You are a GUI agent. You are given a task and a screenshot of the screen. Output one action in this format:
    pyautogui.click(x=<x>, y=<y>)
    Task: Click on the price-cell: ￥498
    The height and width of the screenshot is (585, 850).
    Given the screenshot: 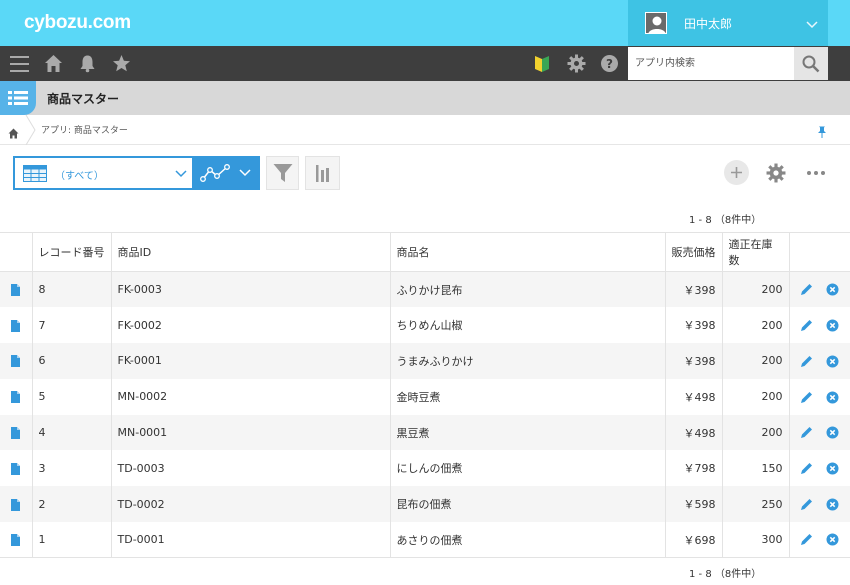 What is the action you would take?
    pyautogui.click(x=693, y=396)
    